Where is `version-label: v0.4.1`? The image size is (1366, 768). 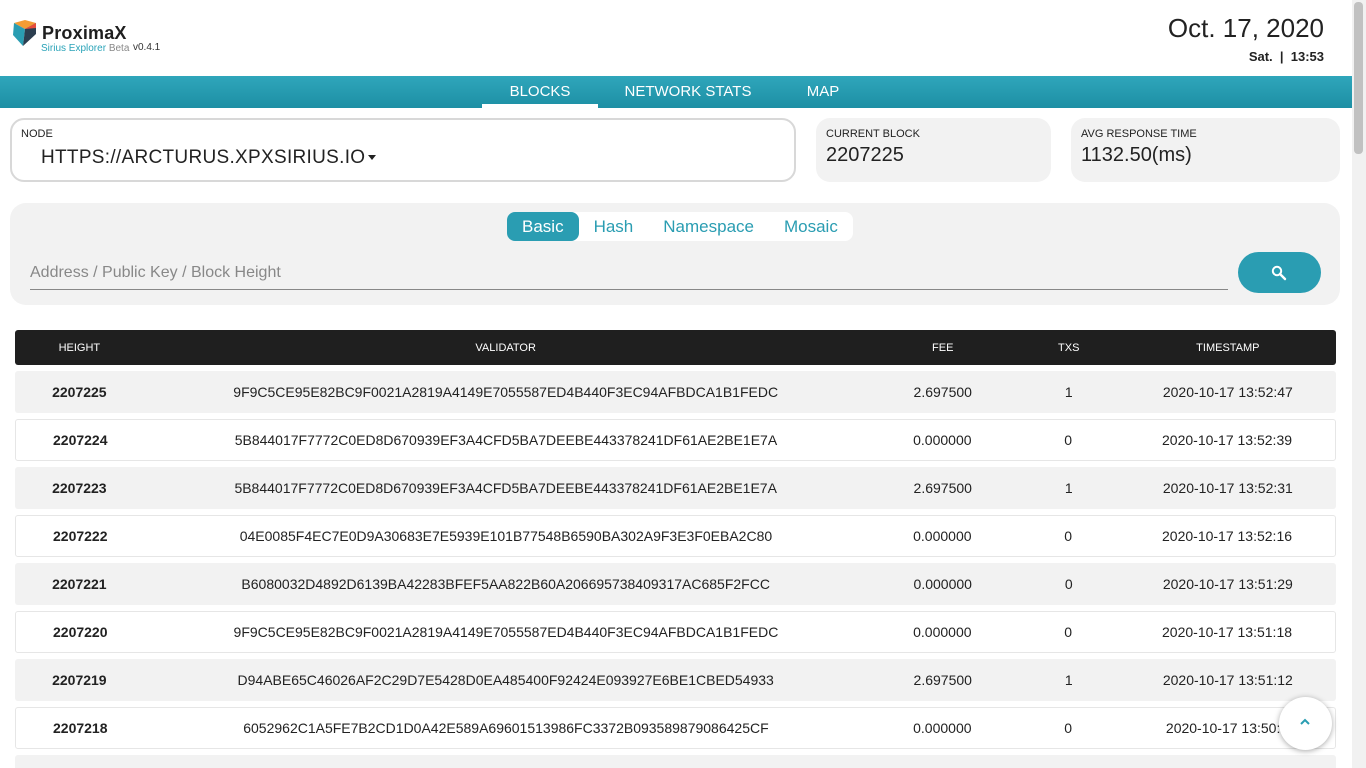 version-label: v0.4.1 is located at coordinates (147, 47).